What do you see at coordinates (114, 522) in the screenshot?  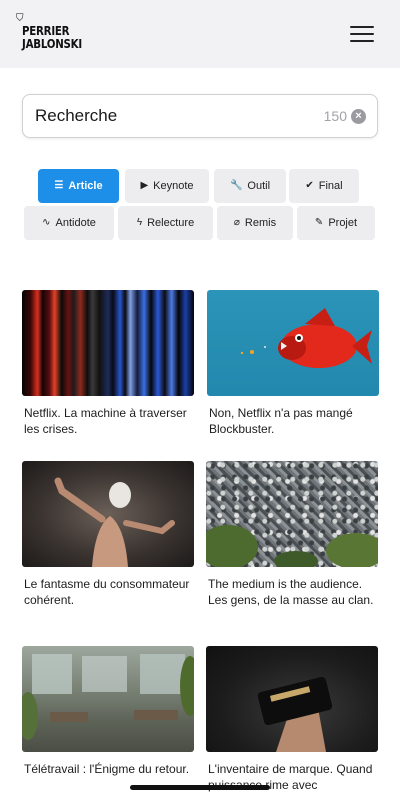 I see `masked-figure-illustration` at bounding box center [114, 522].